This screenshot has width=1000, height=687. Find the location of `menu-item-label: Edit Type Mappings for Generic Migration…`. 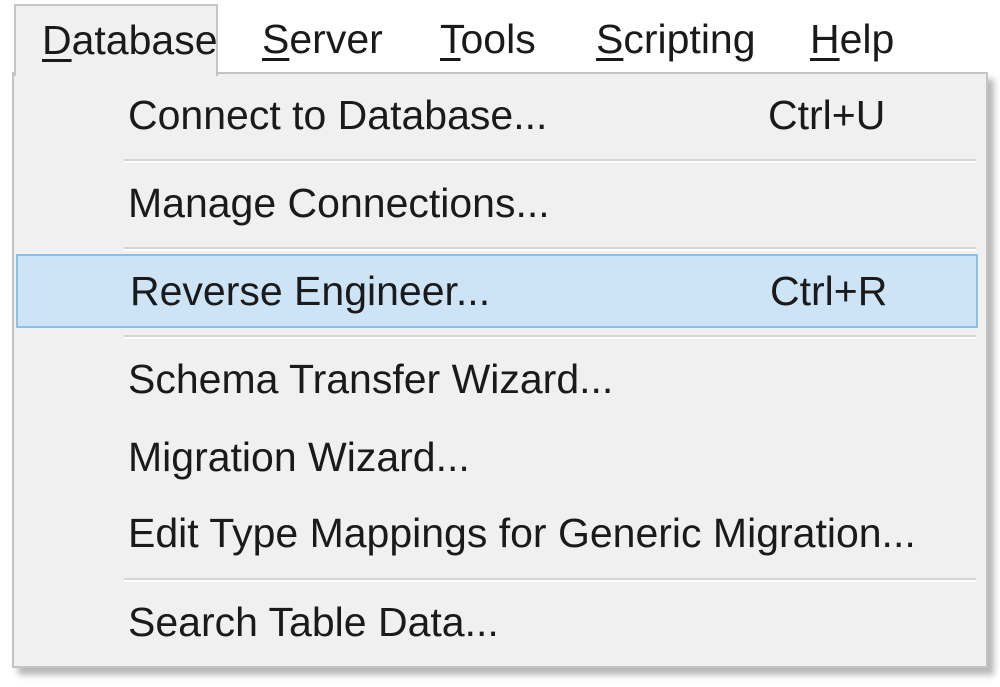

menu-item-label: Edit Type Mappings for Generic Migration… is located at coordinates (522, 533).